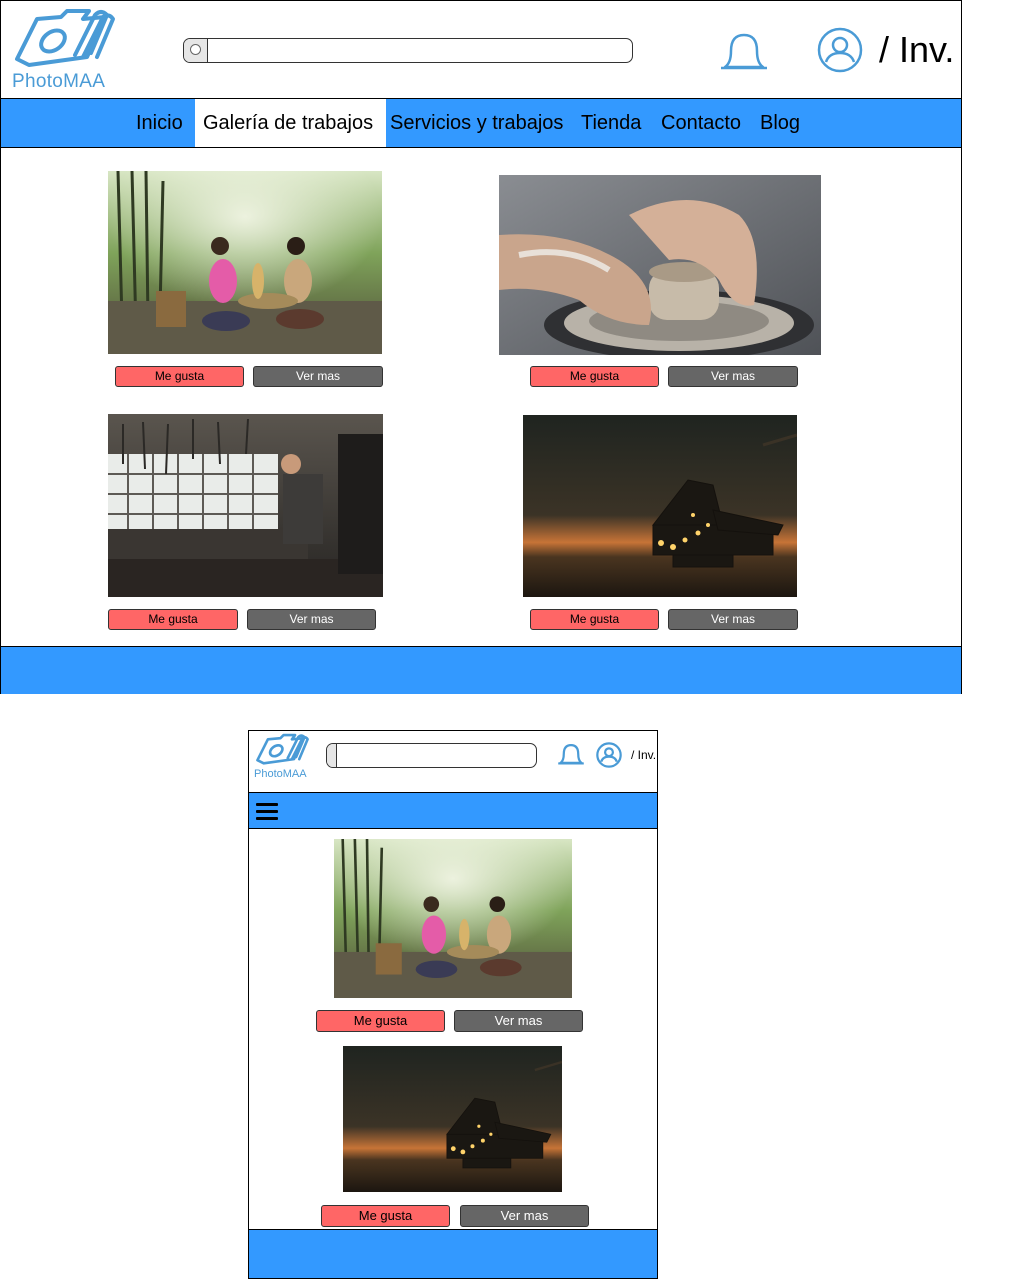 The image size is (1011, 1280). Describe the element at coordinates (290, 123) in the screenshot. I see `nav-item-galeria: Galería de trabajos` at that location.